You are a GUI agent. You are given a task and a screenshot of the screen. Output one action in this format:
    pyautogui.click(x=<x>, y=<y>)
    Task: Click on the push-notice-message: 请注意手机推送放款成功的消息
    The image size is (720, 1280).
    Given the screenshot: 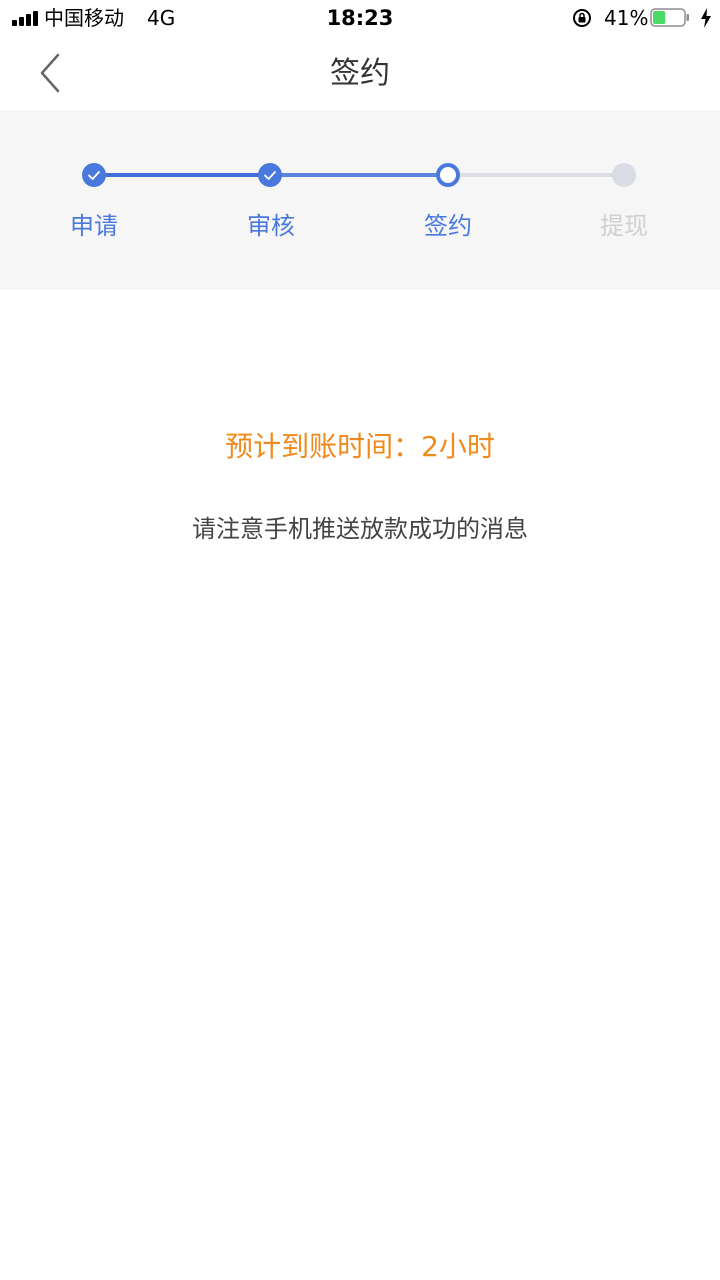 What is the action you would take?
    pyautogui.click(x=360, y=529)
    